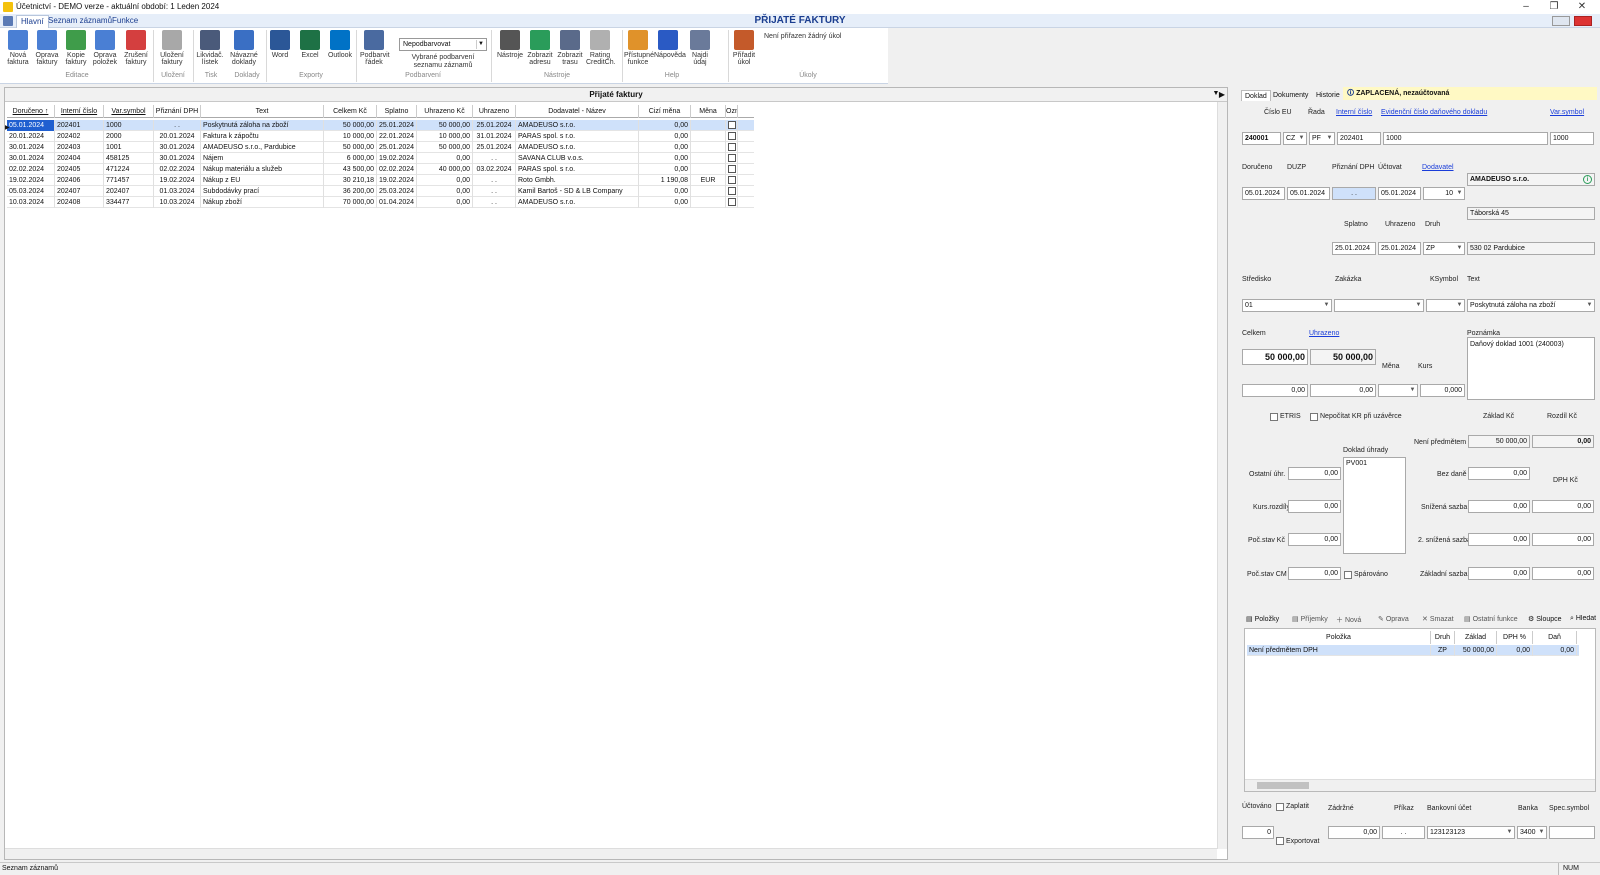 The image size is (1600, 875). I want to click on link-evidencni-cislo: Evidenční číslo daňového dokladu, so click(1434, 112).